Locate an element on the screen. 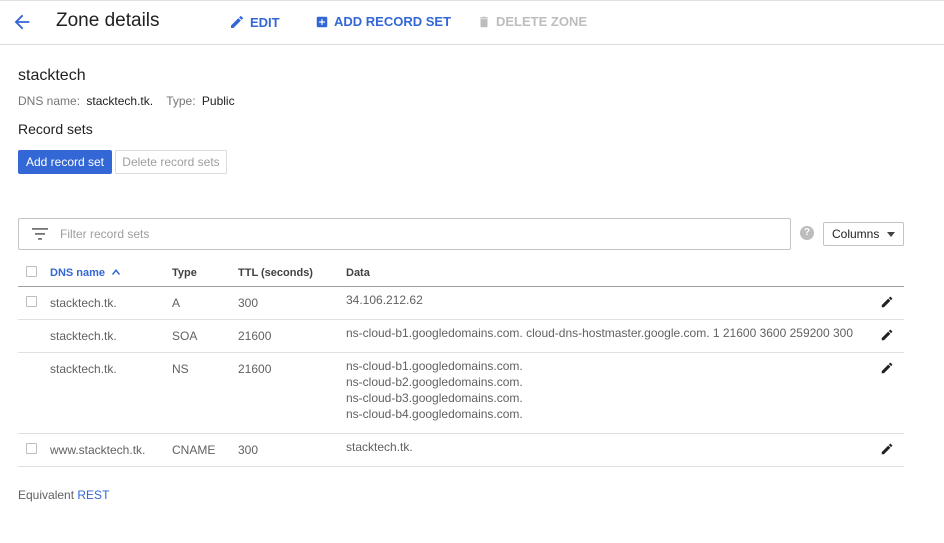 Image resolution: width=944 pixels, height=543 pixels. add-record-set-header-button: ADD RECORD SET is located at coordinates (383, 21).